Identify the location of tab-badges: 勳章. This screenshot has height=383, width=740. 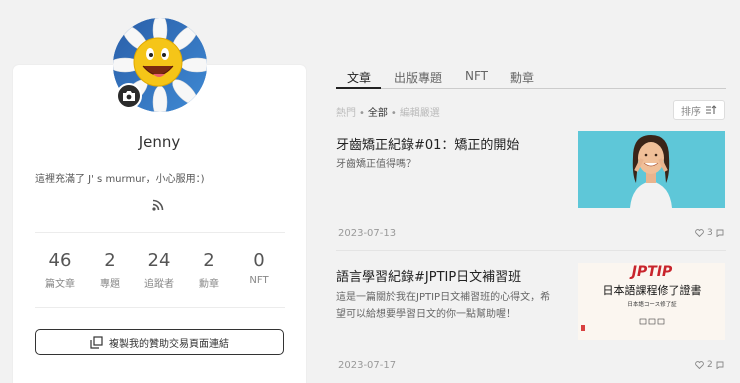
(522, 77).